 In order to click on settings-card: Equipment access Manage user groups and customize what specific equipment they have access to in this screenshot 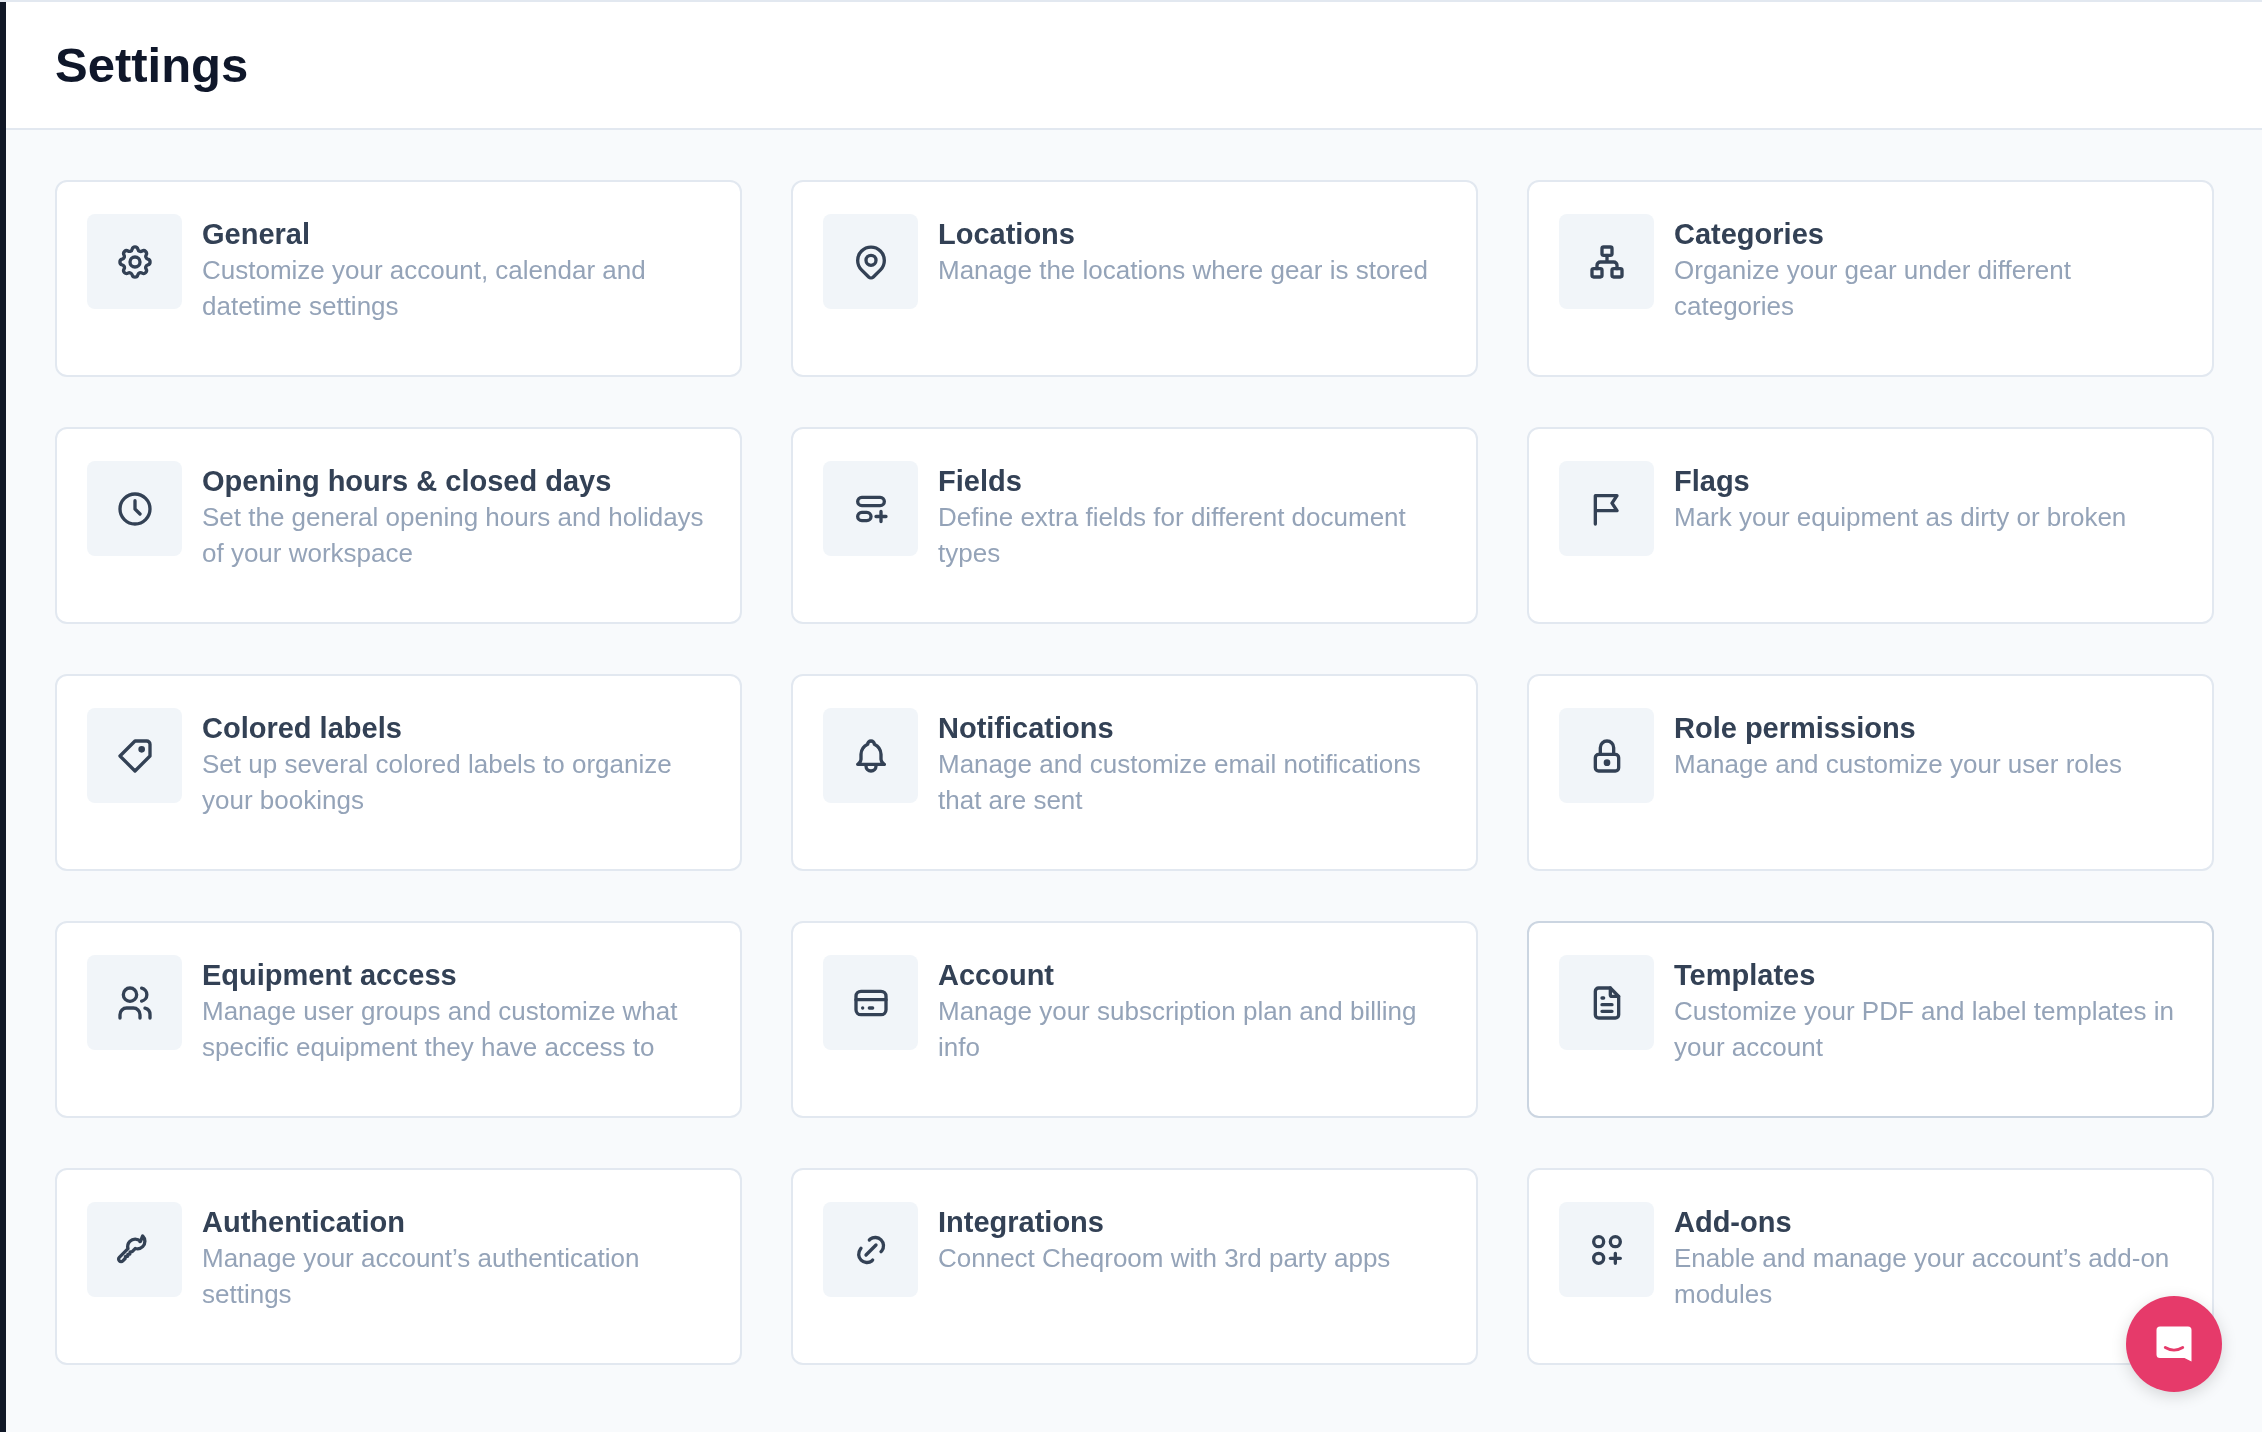, I will do `click(398, 1019)`.